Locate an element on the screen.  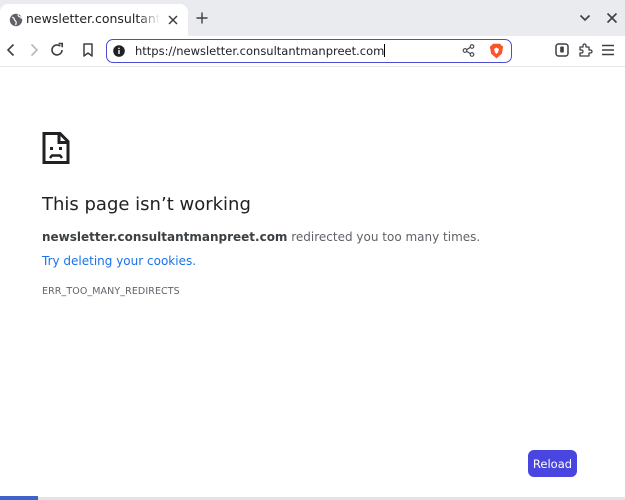
tab-title: newsletter.consultantmanpreet.com is located at coordinates (93, 19).